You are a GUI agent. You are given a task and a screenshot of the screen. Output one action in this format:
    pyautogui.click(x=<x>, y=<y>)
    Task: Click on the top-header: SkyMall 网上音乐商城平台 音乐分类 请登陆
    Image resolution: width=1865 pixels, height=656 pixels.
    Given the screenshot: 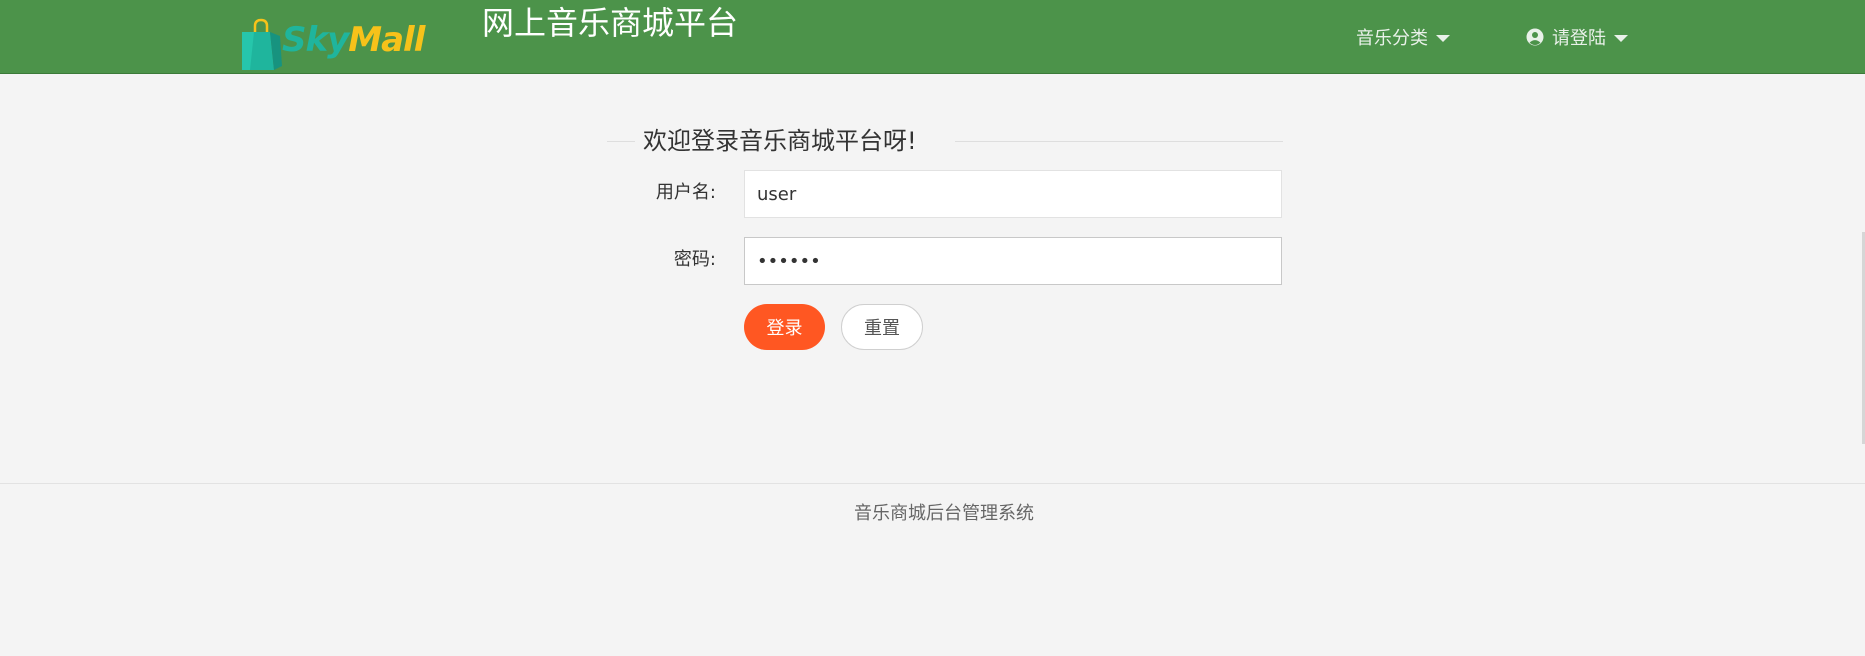 What is the action you would take?
    pyautogui.click(x=932, y=37)
    